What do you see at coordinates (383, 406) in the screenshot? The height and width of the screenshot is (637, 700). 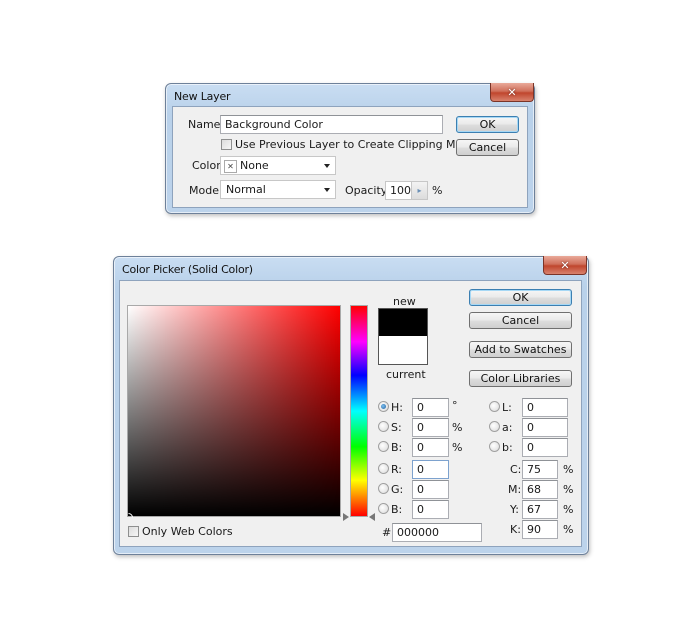 I see `hue-radio` at bounding box center [383, 406].